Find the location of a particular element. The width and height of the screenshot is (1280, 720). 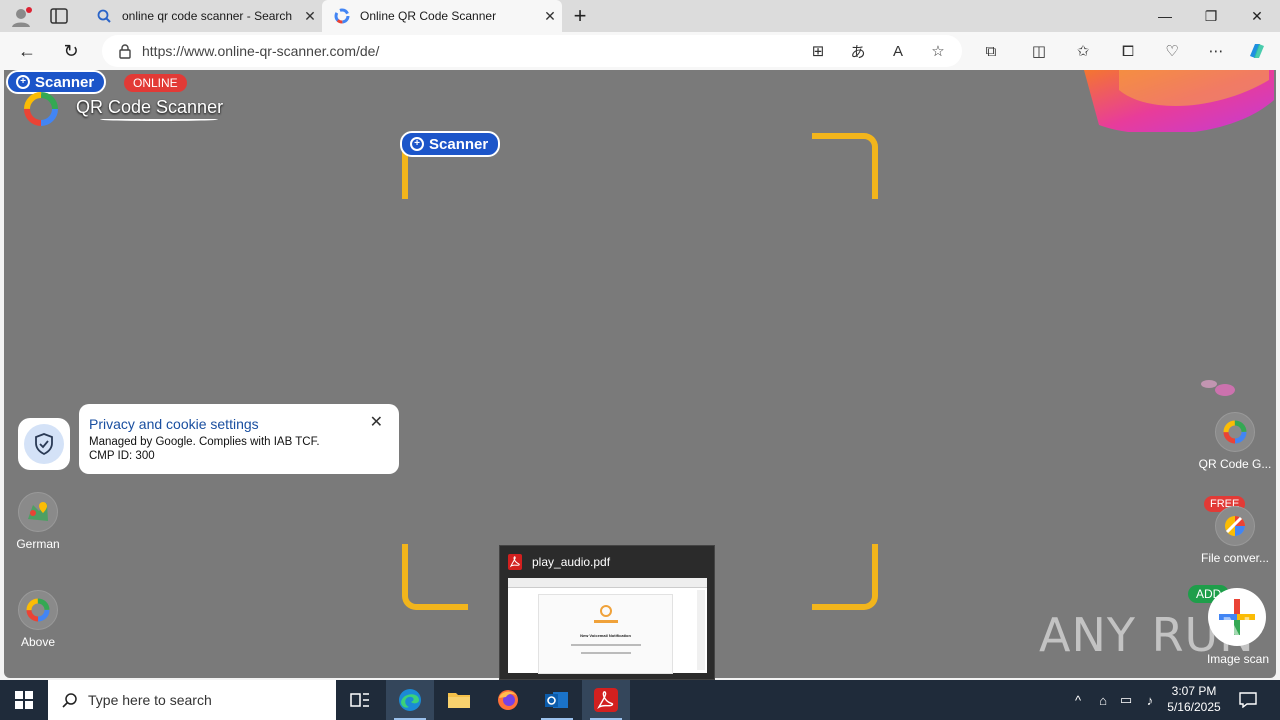

map-pin-icon is located at coordinates (38, 511).